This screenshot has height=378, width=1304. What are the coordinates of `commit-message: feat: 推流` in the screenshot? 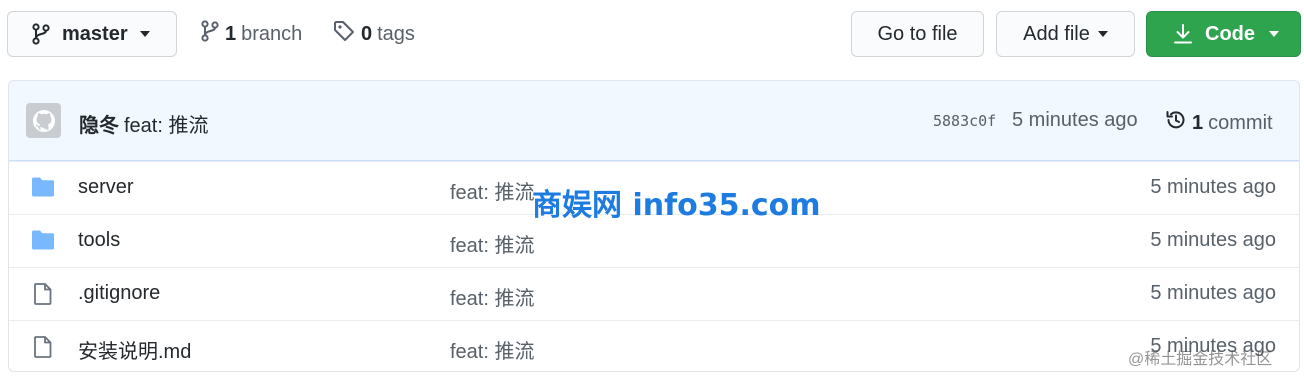 It's located at (166, 123).